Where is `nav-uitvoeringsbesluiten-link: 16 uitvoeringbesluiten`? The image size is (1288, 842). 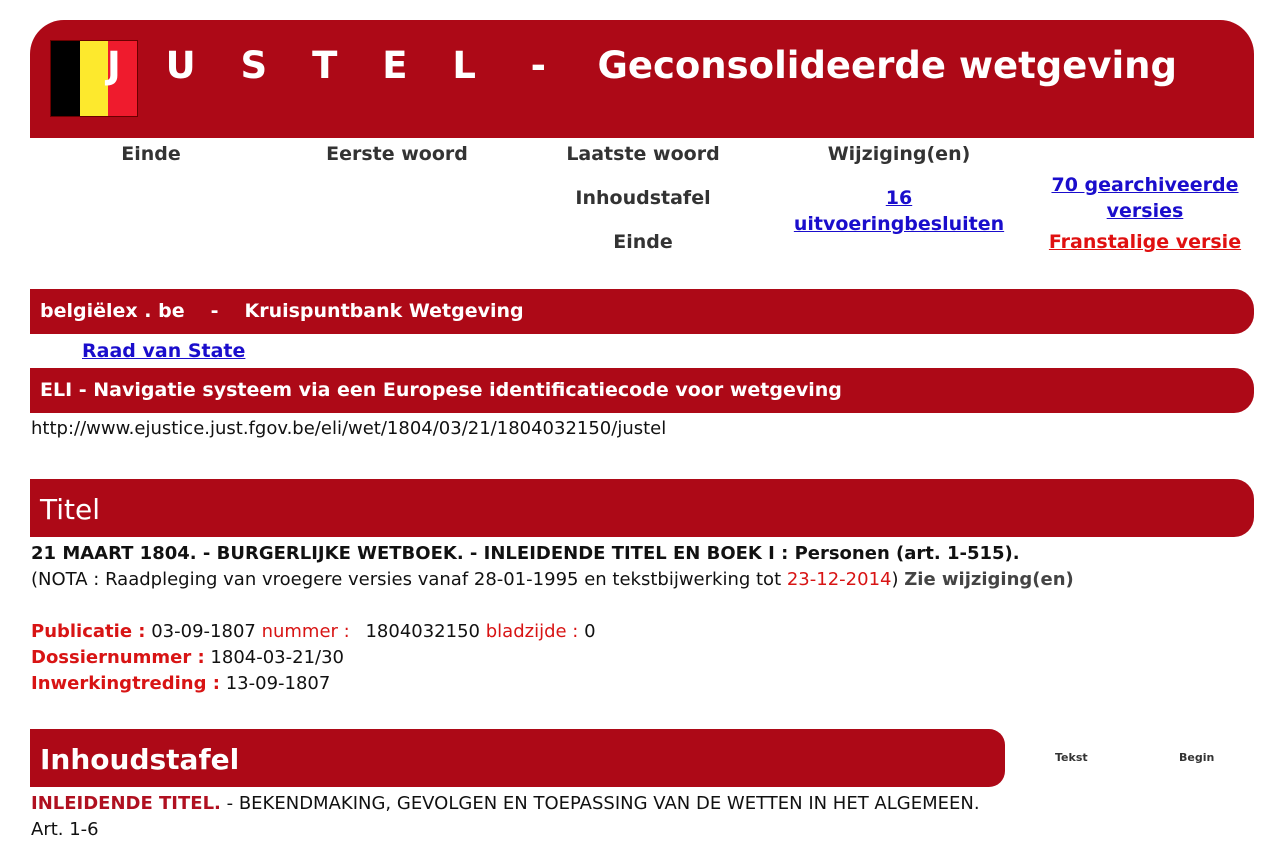
nav-uitvoeringsbesluiten-link: 16 uitvoeringbesluiten is located at coordinates (899, 211).